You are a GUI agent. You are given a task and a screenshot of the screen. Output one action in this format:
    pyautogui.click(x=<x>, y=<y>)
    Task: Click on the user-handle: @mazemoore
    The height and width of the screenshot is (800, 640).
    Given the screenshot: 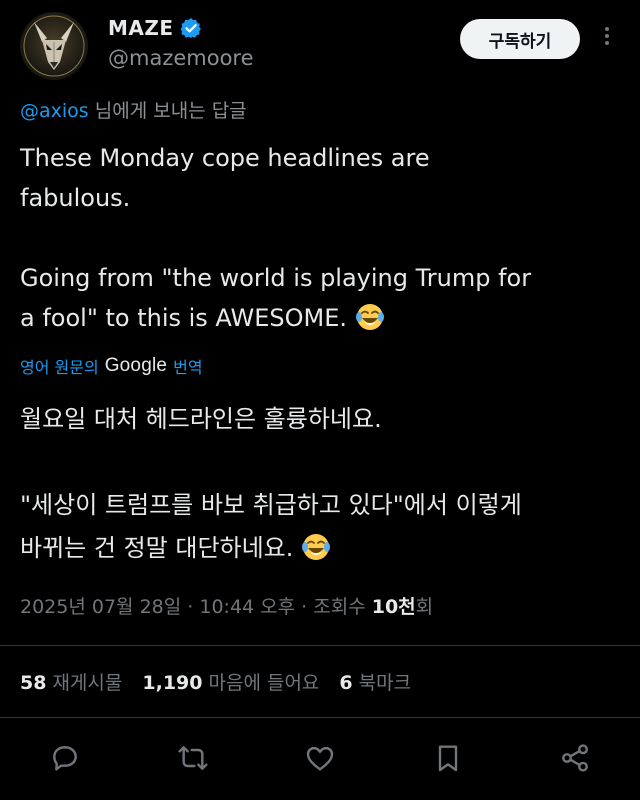 What is the action you would take?
    pyautogui.click(x=181, y=58)
    